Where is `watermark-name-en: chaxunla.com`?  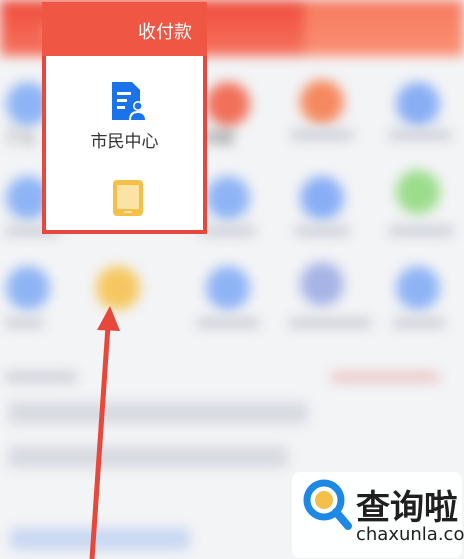 watermark-name-en: chaxunla.com is located at coordinates (410, 534).